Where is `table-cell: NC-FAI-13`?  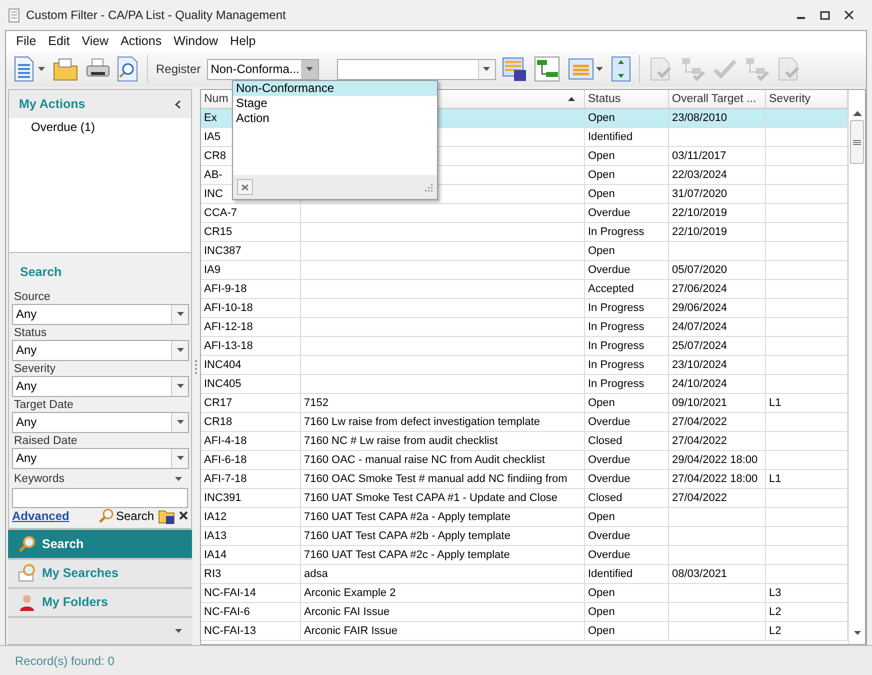 table-cell: NC-FAI-13 is located at coordinates (251, 631).